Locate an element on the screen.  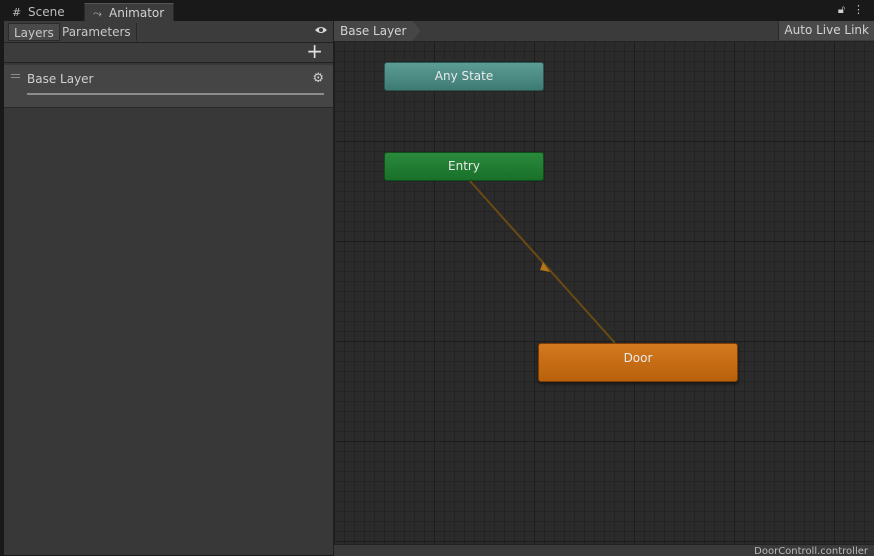
layer-weight-slider is located at coordinates (175, 94).